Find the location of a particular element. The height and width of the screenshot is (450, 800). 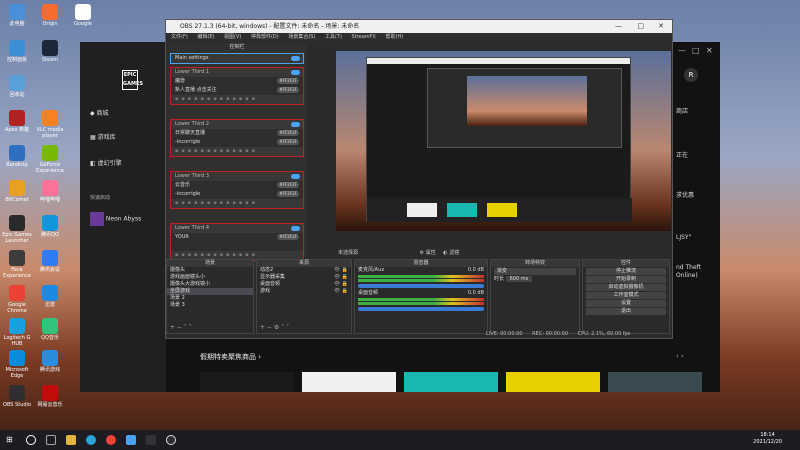

desktop-icon: Steam is located at coordinates (50, 51).